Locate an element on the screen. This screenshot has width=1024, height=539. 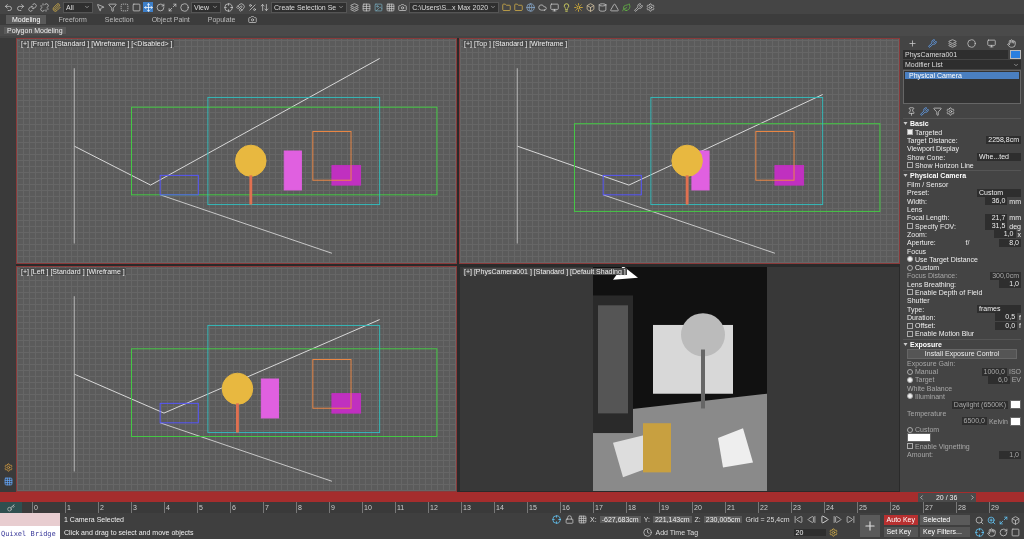
lock-icon is located at coordinates (569, 519).